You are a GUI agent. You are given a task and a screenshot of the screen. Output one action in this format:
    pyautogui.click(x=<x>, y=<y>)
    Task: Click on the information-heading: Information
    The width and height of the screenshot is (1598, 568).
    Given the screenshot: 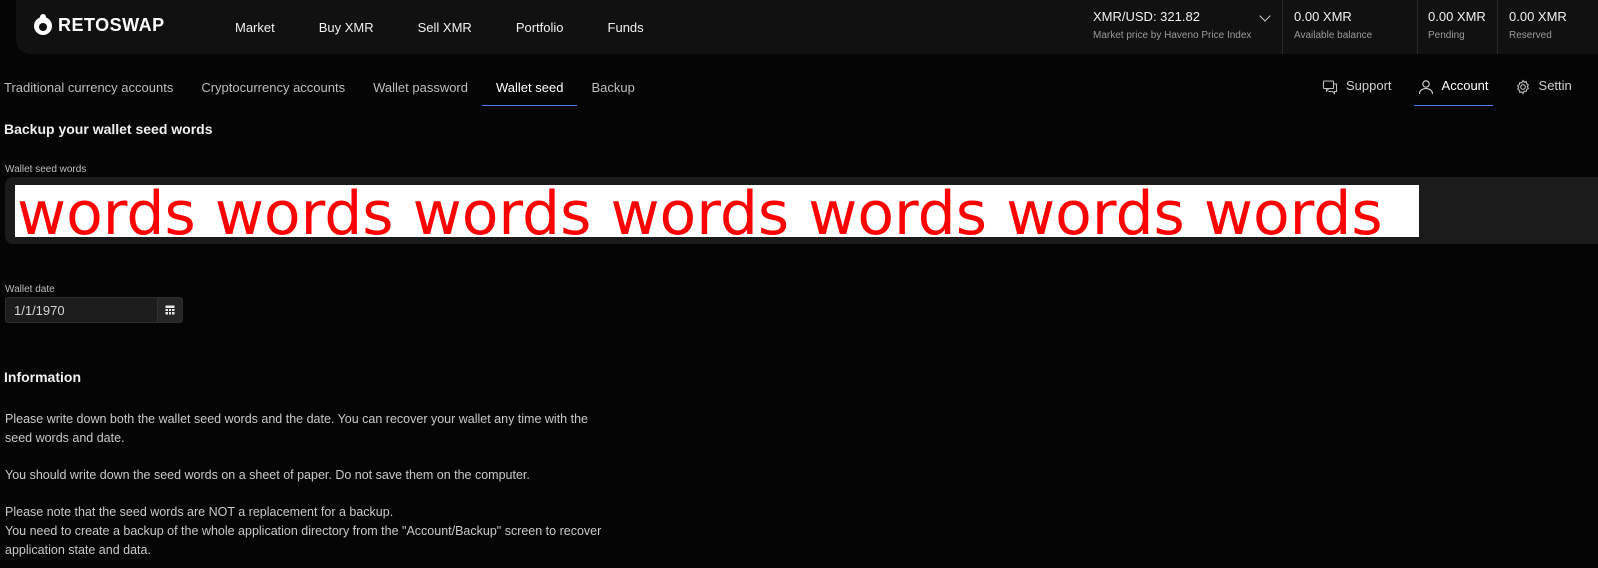 What is the action you would take?
    pyautogui.click(x=42, y=377)
    